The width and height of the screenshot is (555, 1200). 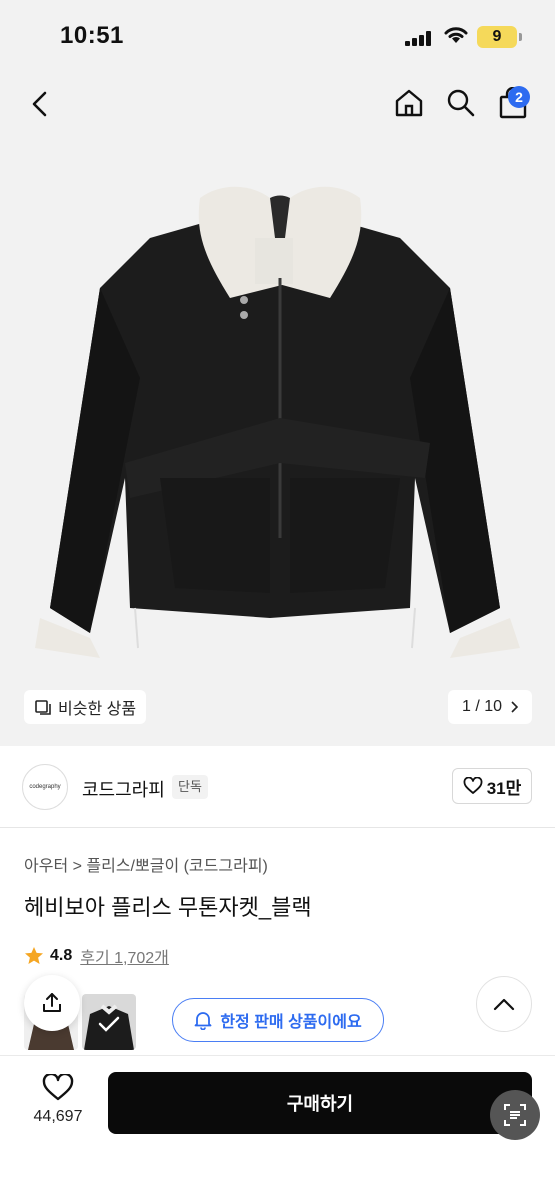 I want to click on brand-like-button: 31만, so click(x=492, y=786).